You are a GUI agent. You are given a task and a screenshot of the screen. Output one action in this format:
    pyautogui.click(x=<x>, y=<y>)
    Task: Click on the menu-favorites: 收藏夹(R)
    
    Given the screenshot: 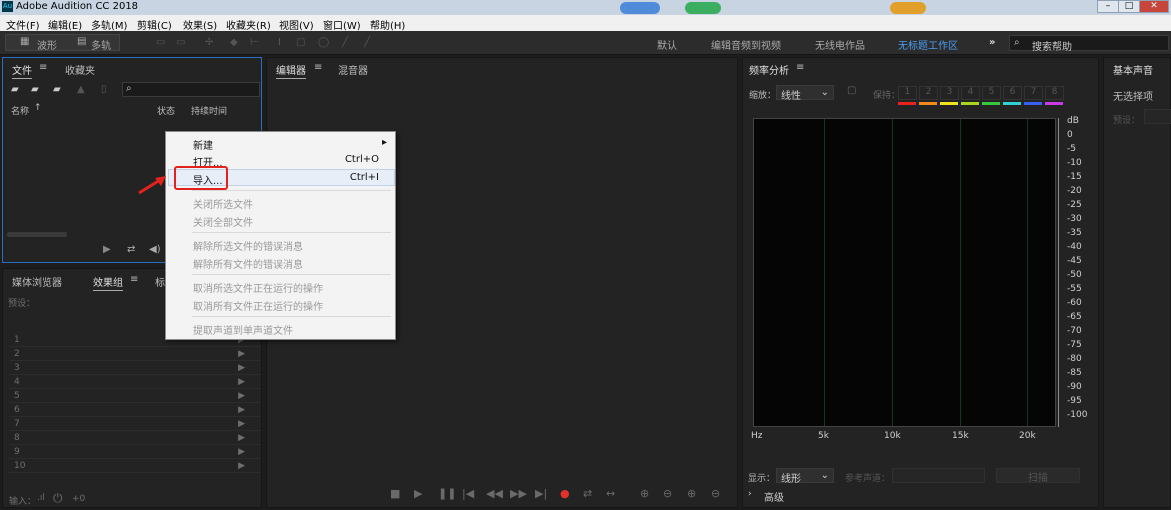 What is the action you would take?
    pyautogui.click(x=248, y=24)
    